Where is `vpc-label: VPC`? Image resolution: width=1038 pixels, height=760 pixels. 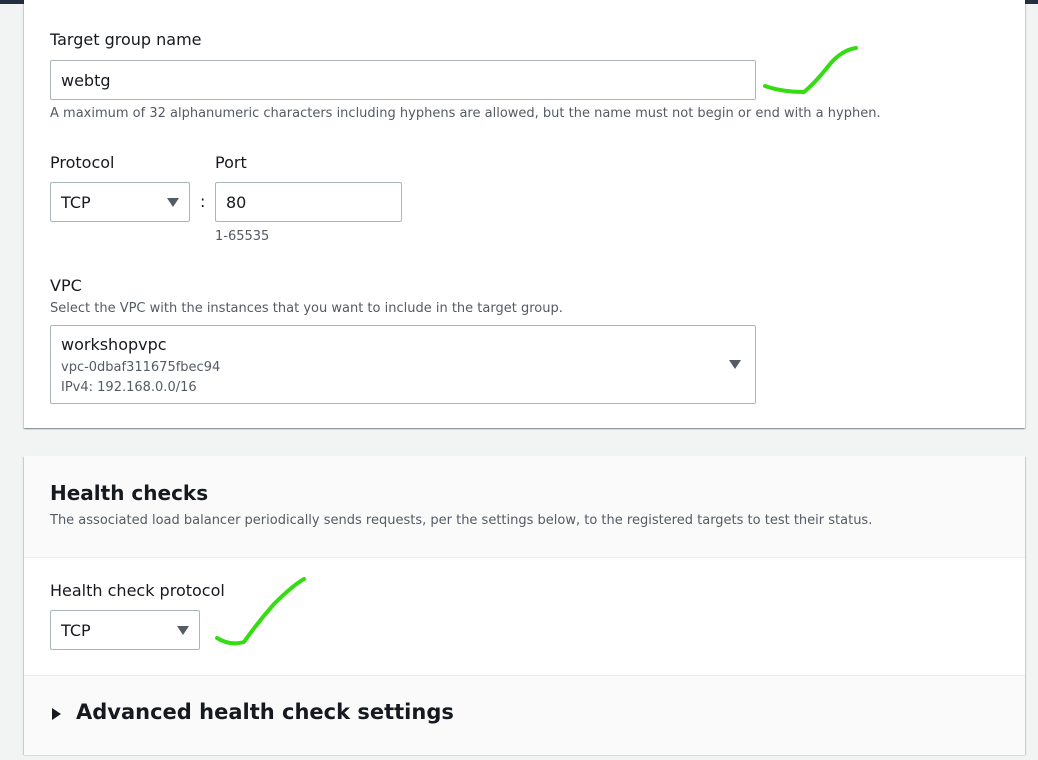 vpc-label: VPC is located at coordinates (66, 285).